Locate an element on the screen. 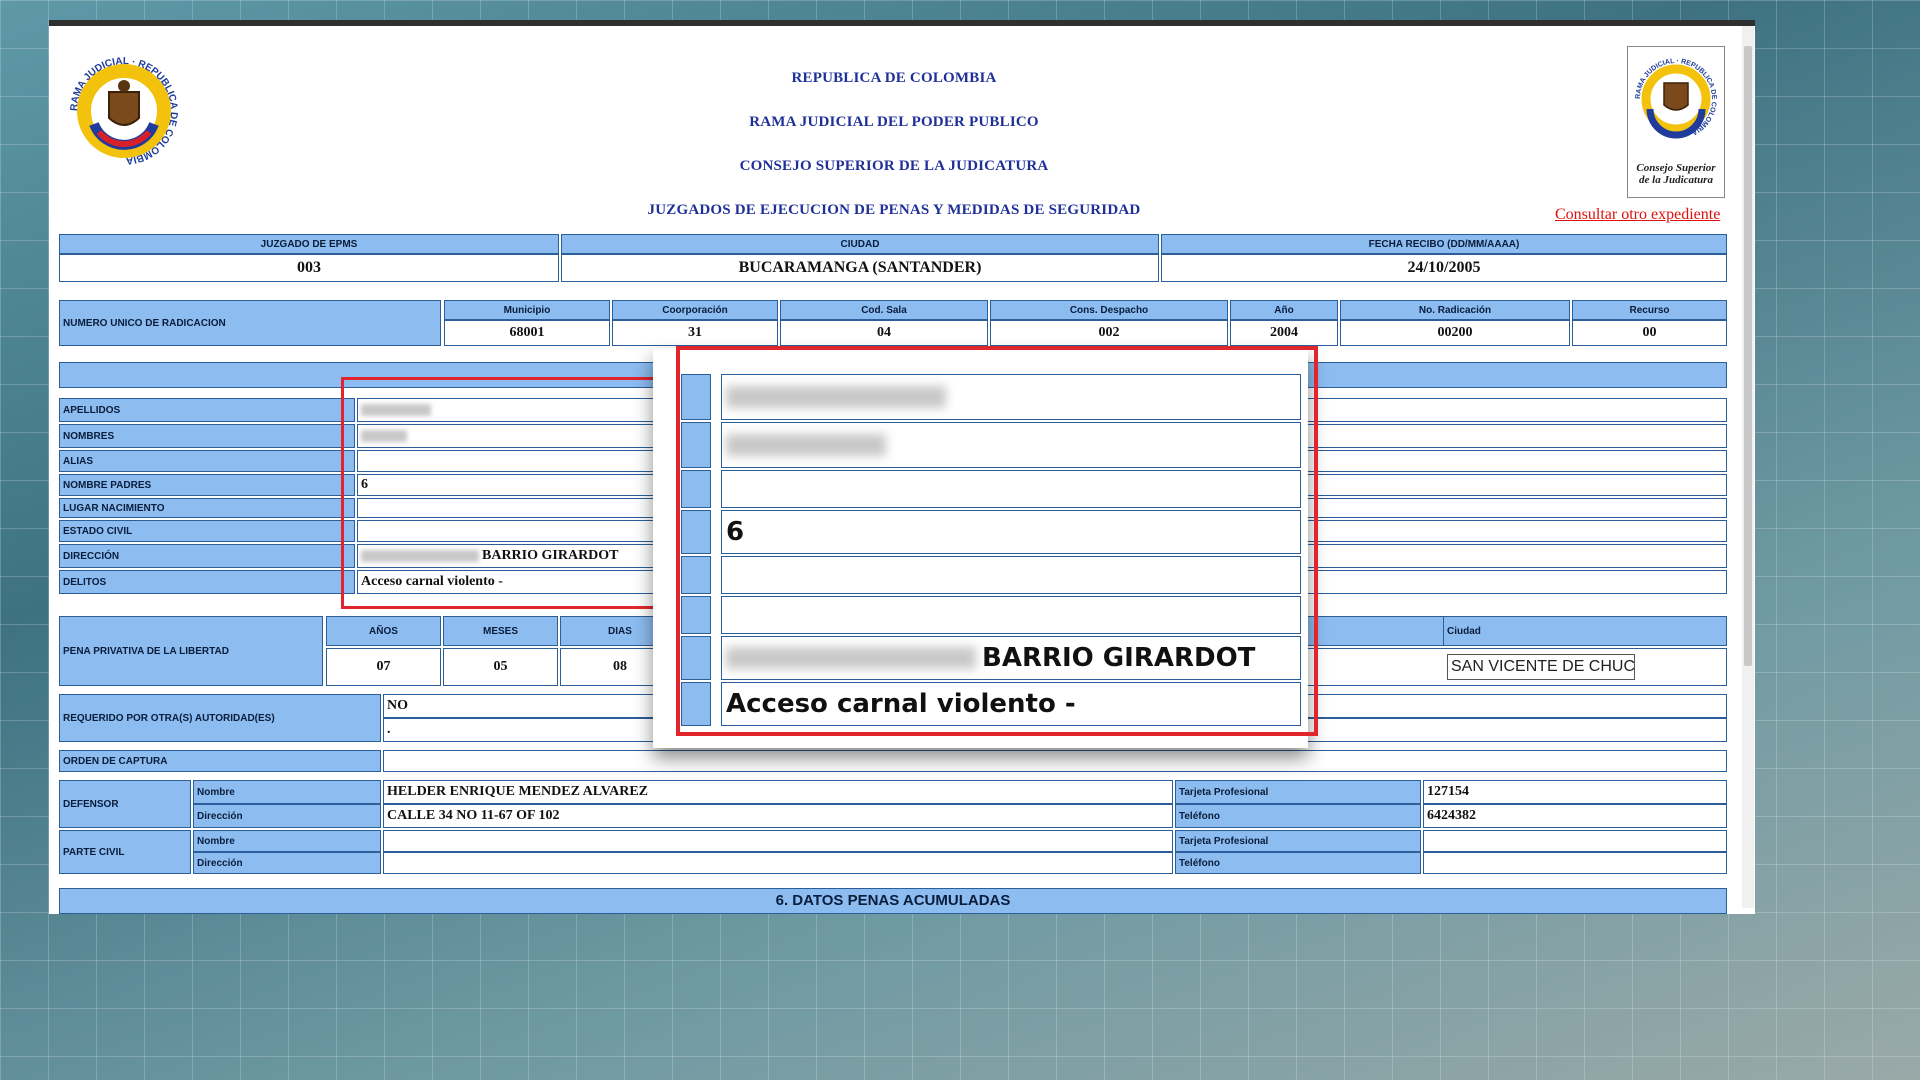 Image resolution: width=1920 pixels, height=1080 pixels. consejo-seal-icon: RAMA JUDICIAL · REPUBLICA DE COLOMBIA is located at coordinates (1676, 98).